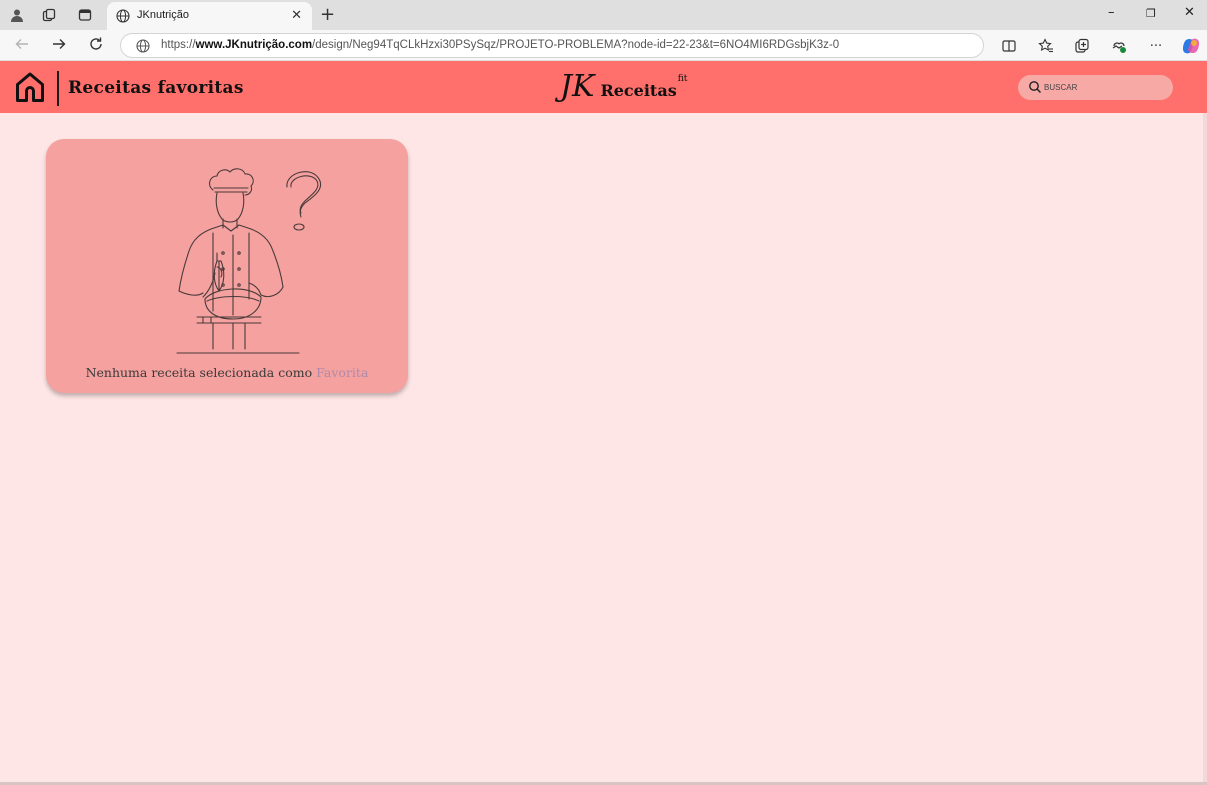 Image resolution: width=1207 pixels, height=785 pixels. What do you see at coordinates (17, 15) in the screenshot?
I see `profile-icon` at bounding box center [17, 15].